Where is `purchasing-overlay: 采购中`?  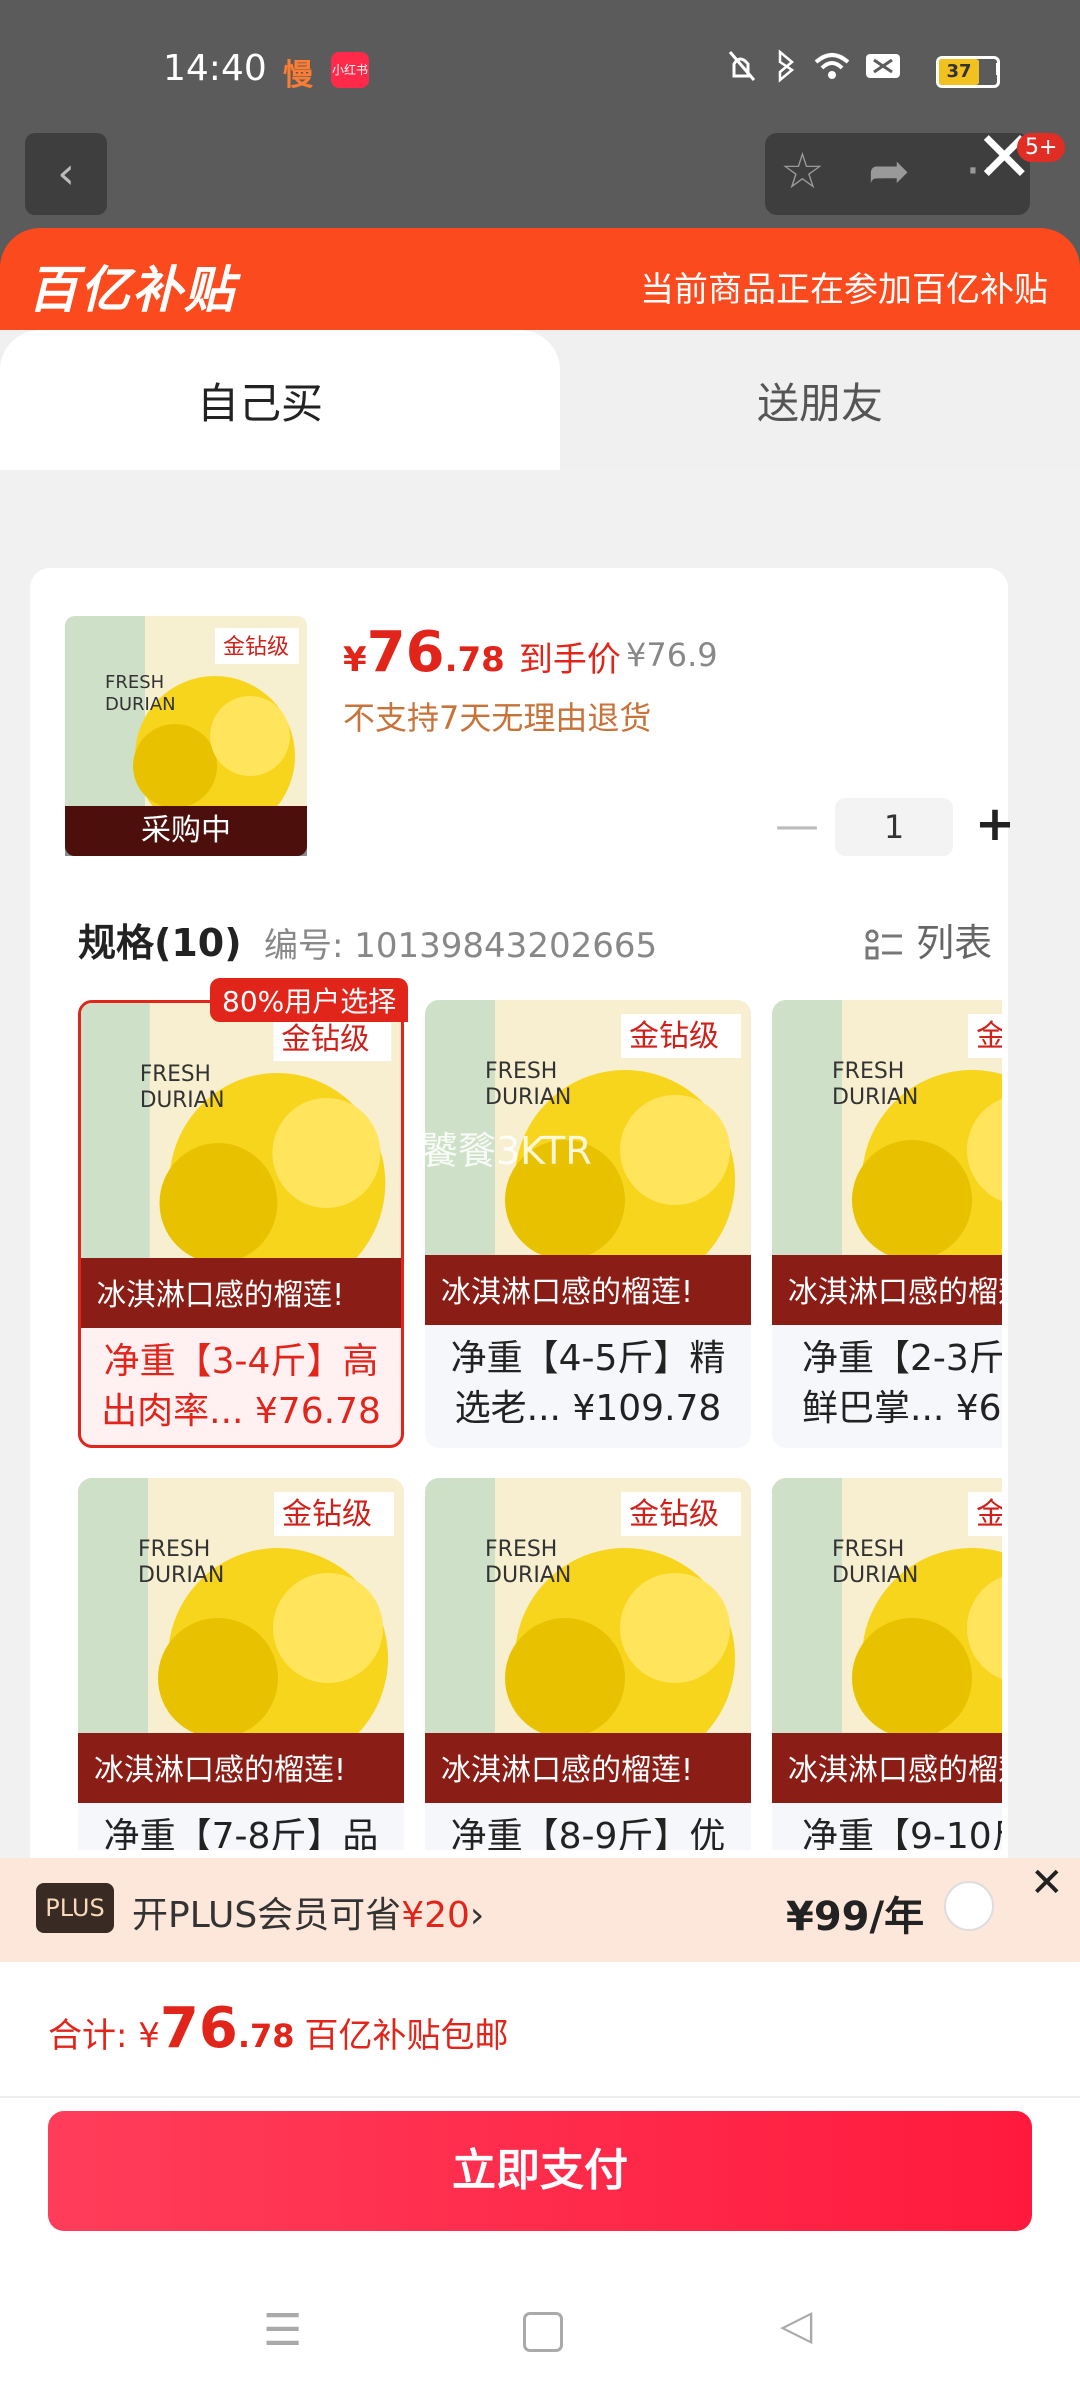
purchasing-overlay: 采购中 is located at coordinates (186, 831).